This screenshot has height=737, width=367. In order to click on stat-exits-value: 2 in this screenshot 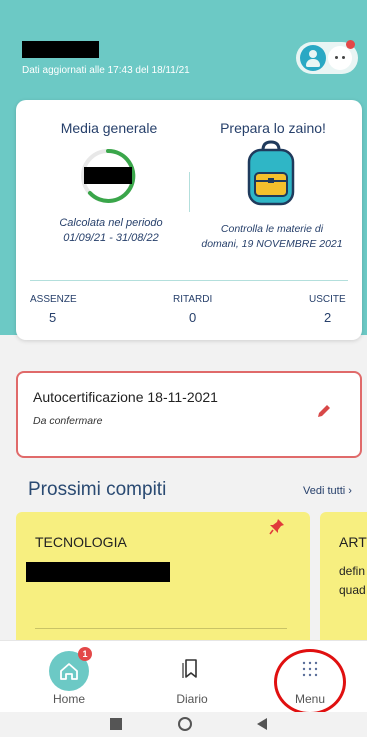, I will do `click(327, 317)`.